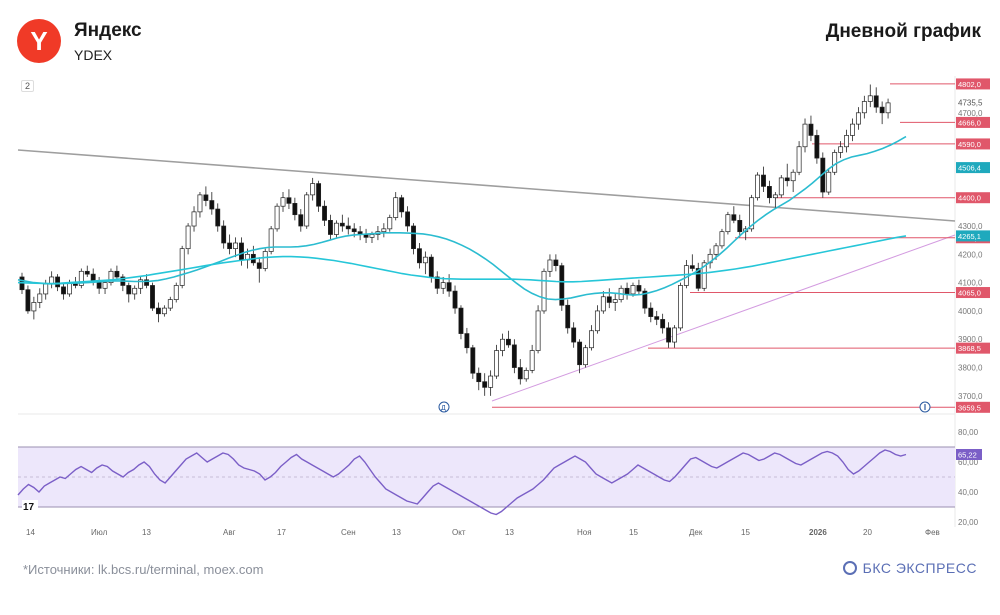  Describe the element at coordinates (584, 532) in the screenshot. I see `time-tick-label: Ноя` at that location.